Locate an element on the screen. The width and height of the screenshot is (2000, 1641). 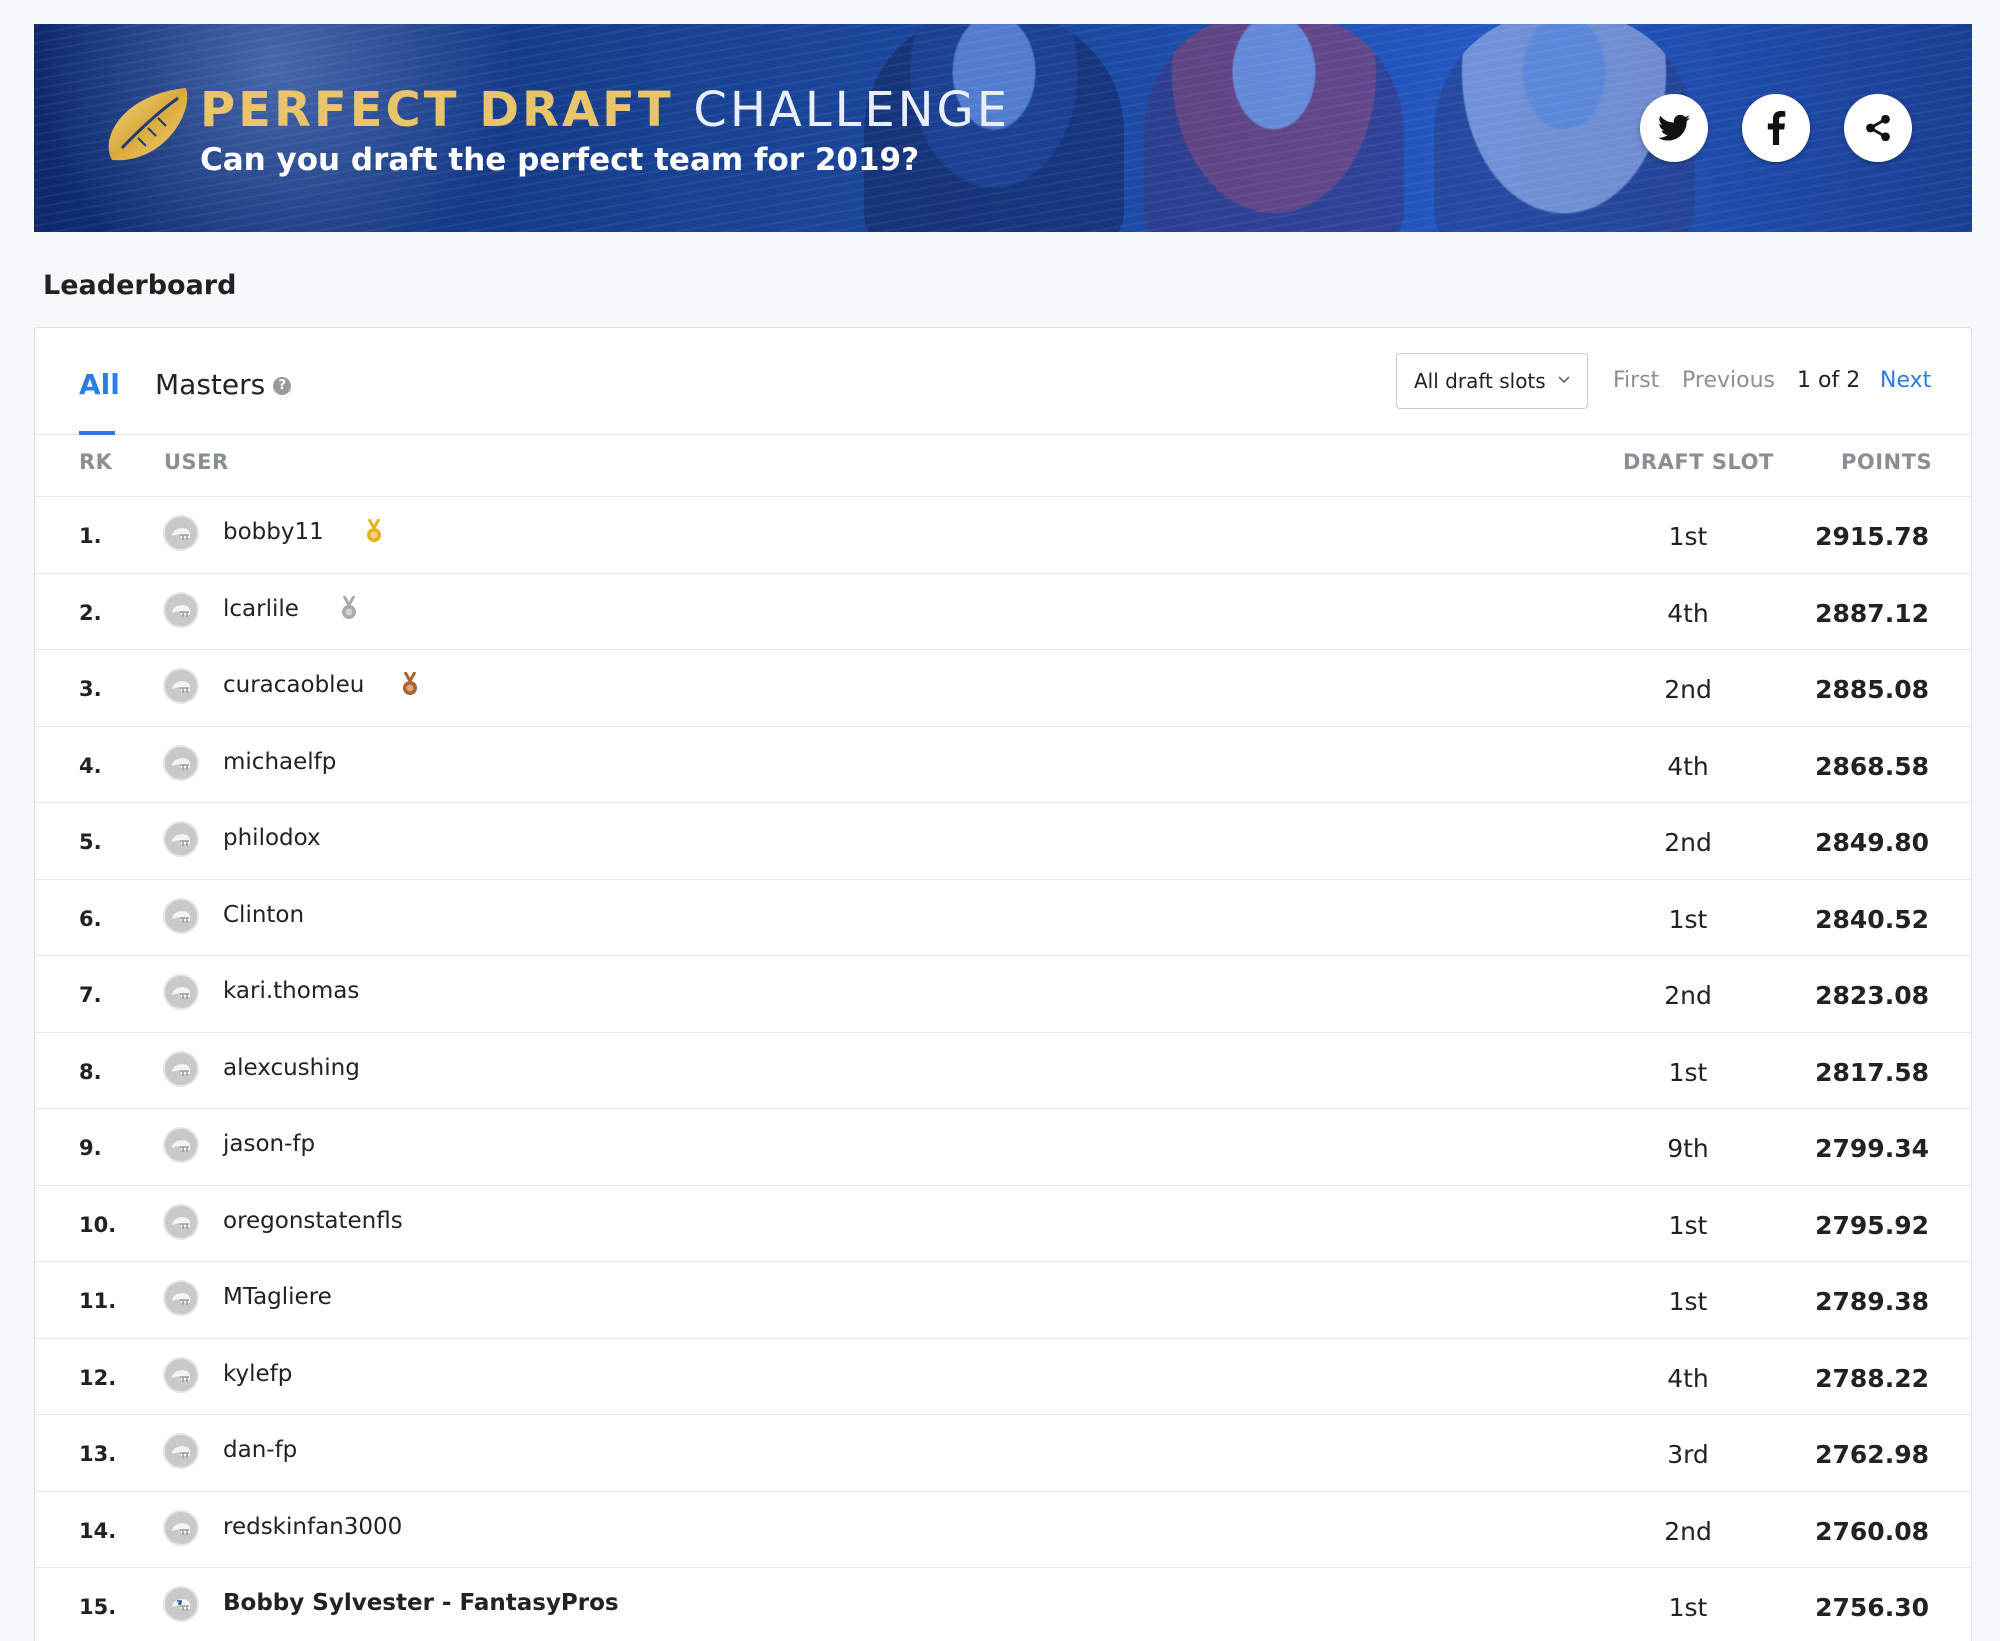
tab-all: All is located at coordinates (99, 384).